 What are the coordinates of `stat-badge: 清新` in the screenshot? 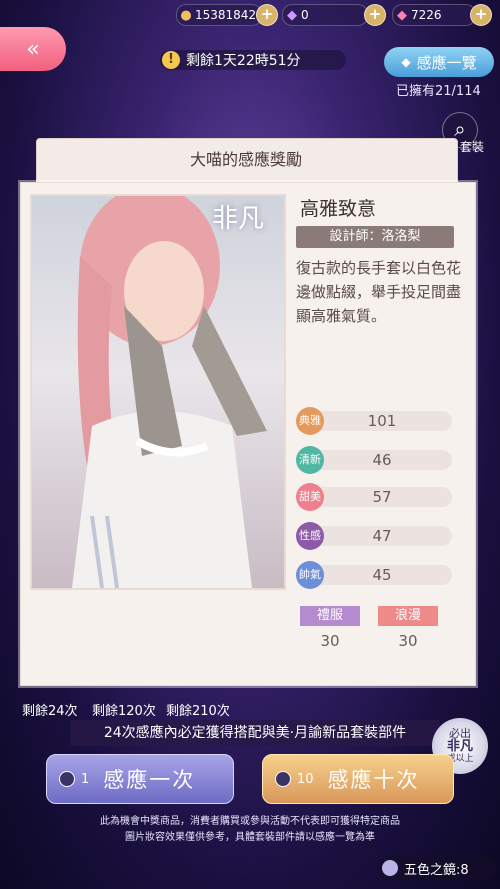 It's located at (310, 460).